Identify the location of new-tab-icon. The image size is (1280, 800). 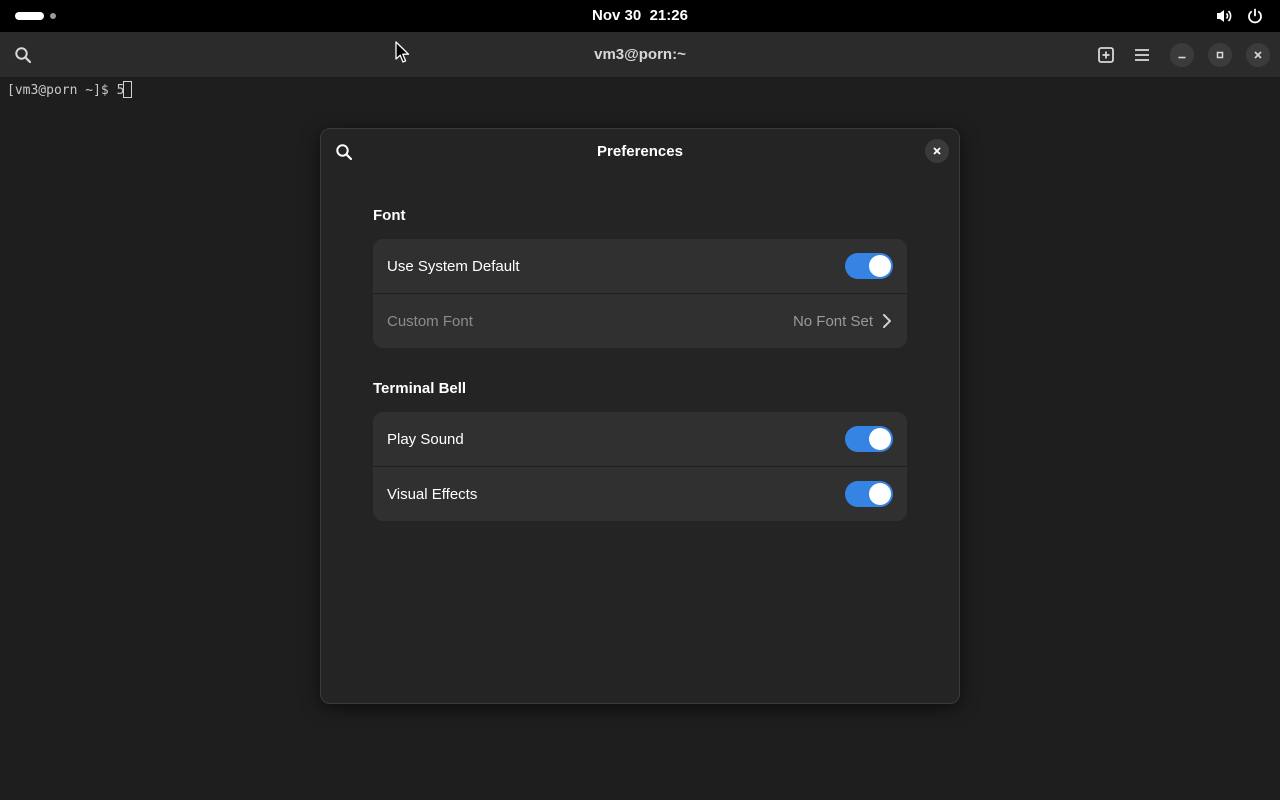
(1106, 55).